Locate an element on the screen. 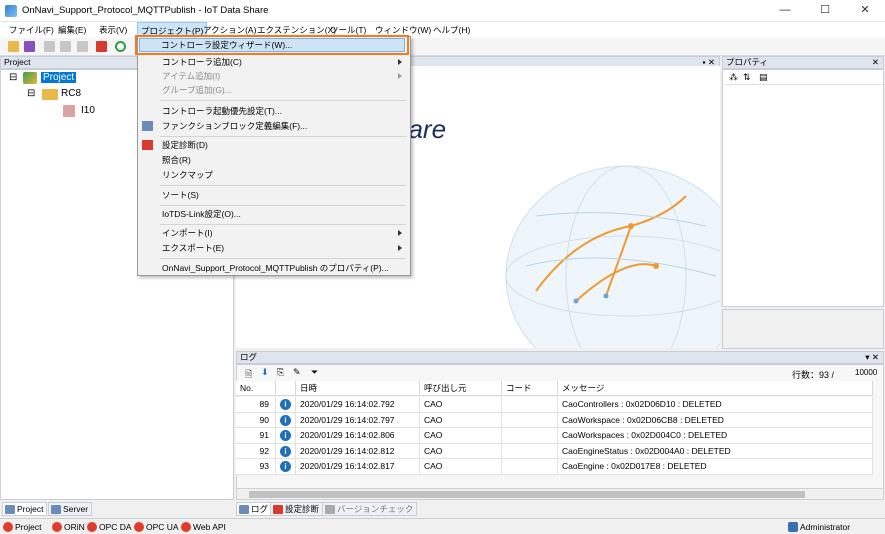 This screenshot has height=534, width=885. properties-description is located at coordinates (803, 329).